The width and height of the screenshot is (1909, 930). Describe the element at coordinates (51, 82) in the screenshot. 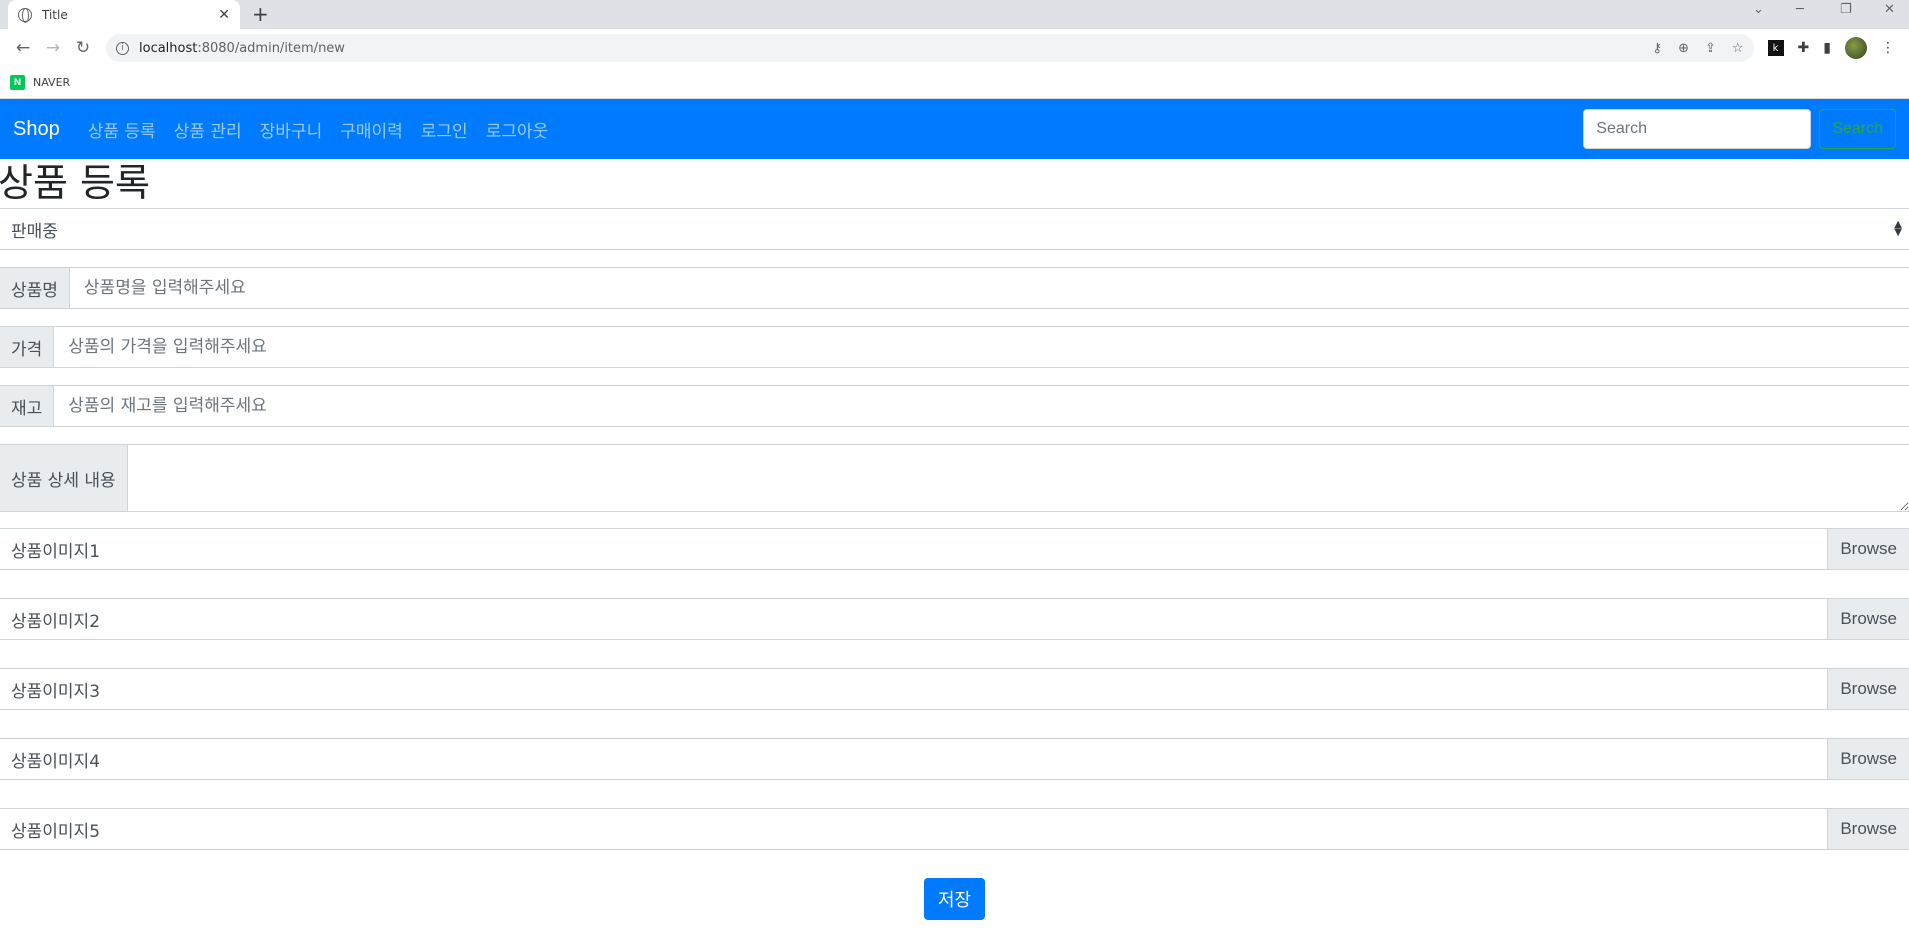

I see `bookmark-naver: NAVER` at that location.